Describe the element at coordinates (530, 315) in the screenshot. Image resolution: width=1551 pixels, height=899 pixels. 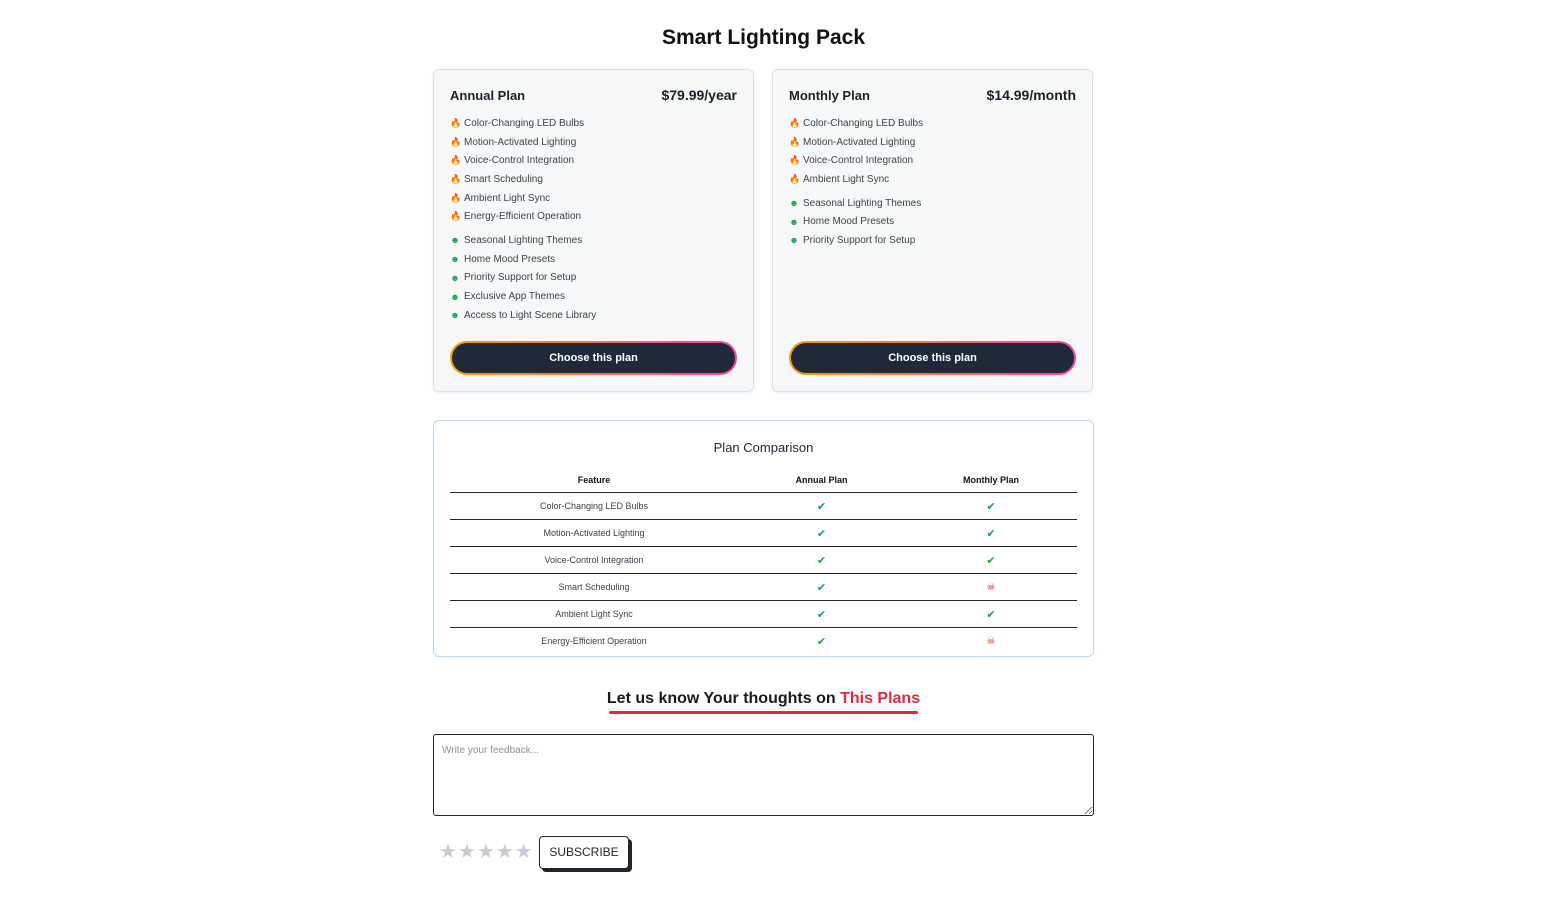
I see `feature-label: Access to Light Scene Library` at that location.